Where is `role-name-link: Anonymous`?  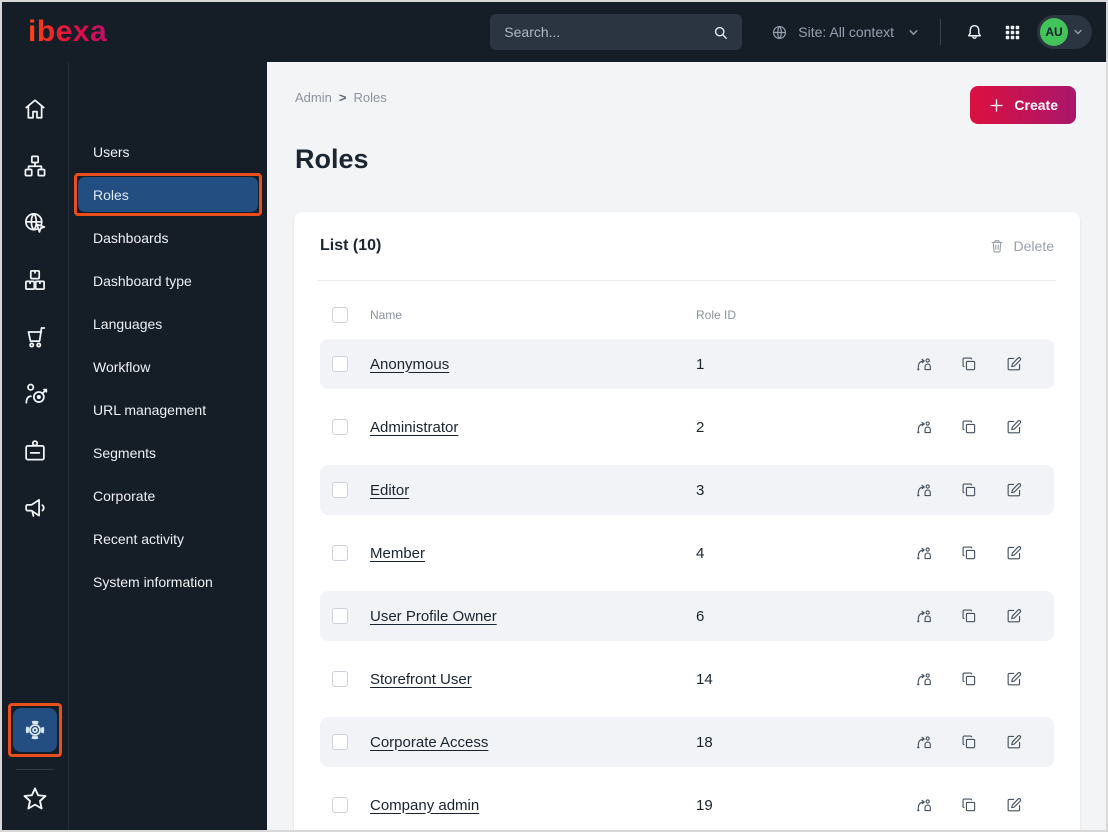
role-name-link: Anonymous is located at coordinates (533, 364).